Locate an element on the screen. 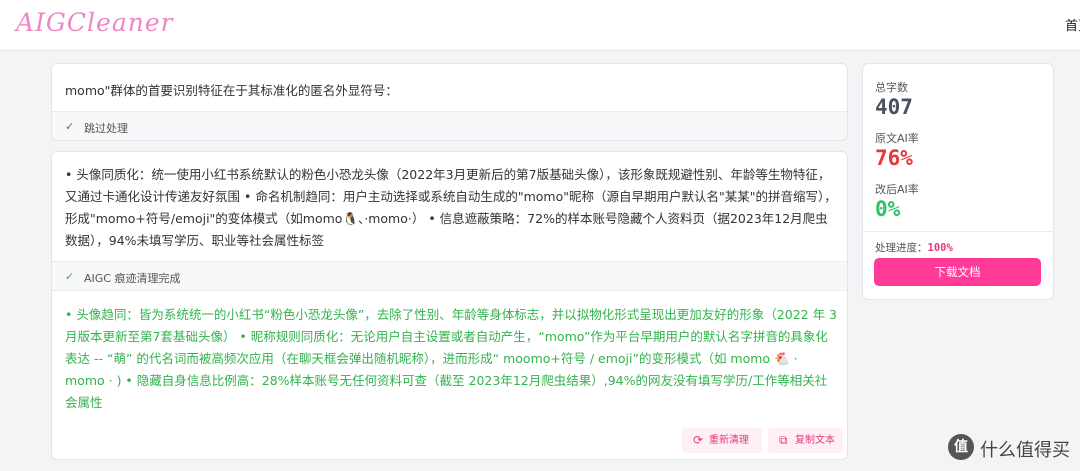 Image resolution: width=1080 pixels, height=471 pixels. reclean-label: 重新清理 is located at coordinates (729, 440).